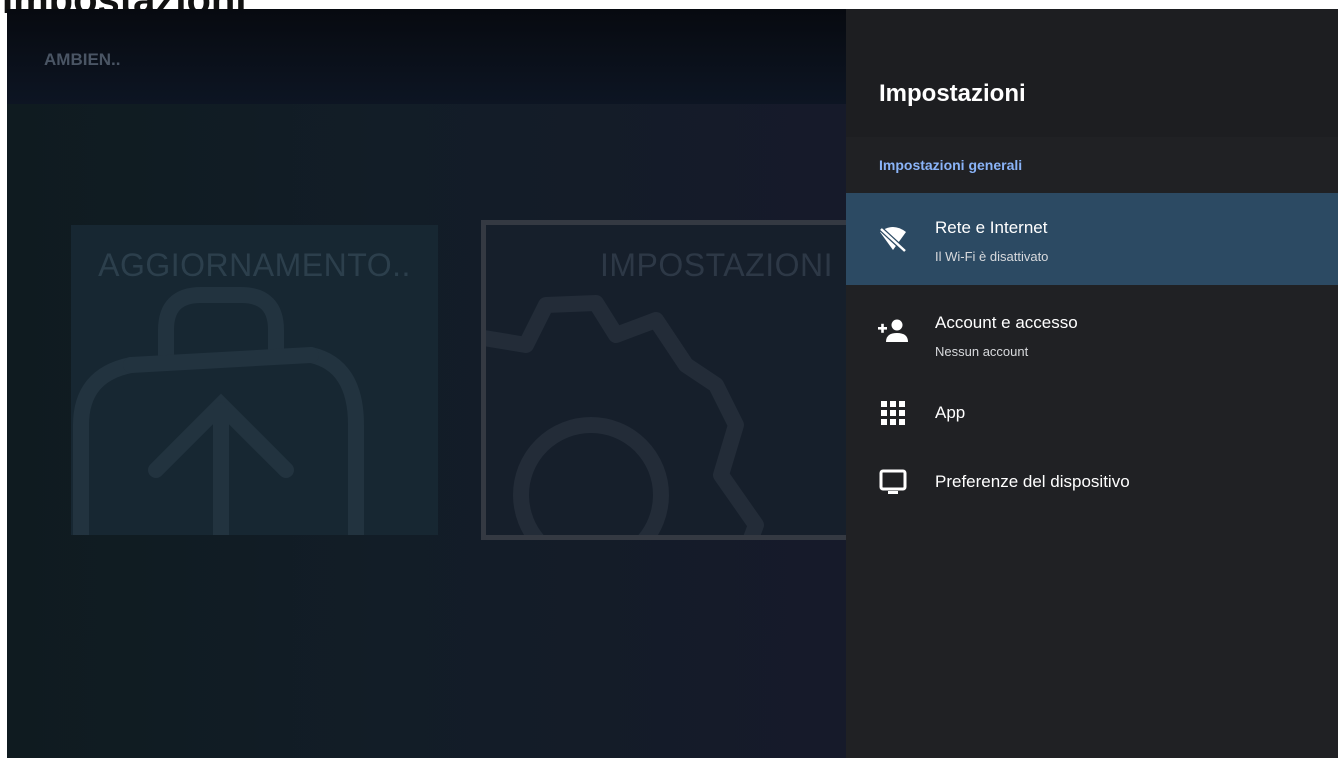 The image size is (1338, 758). I want to click on section-header-general: Impostazioni generali, so click(951, 165).